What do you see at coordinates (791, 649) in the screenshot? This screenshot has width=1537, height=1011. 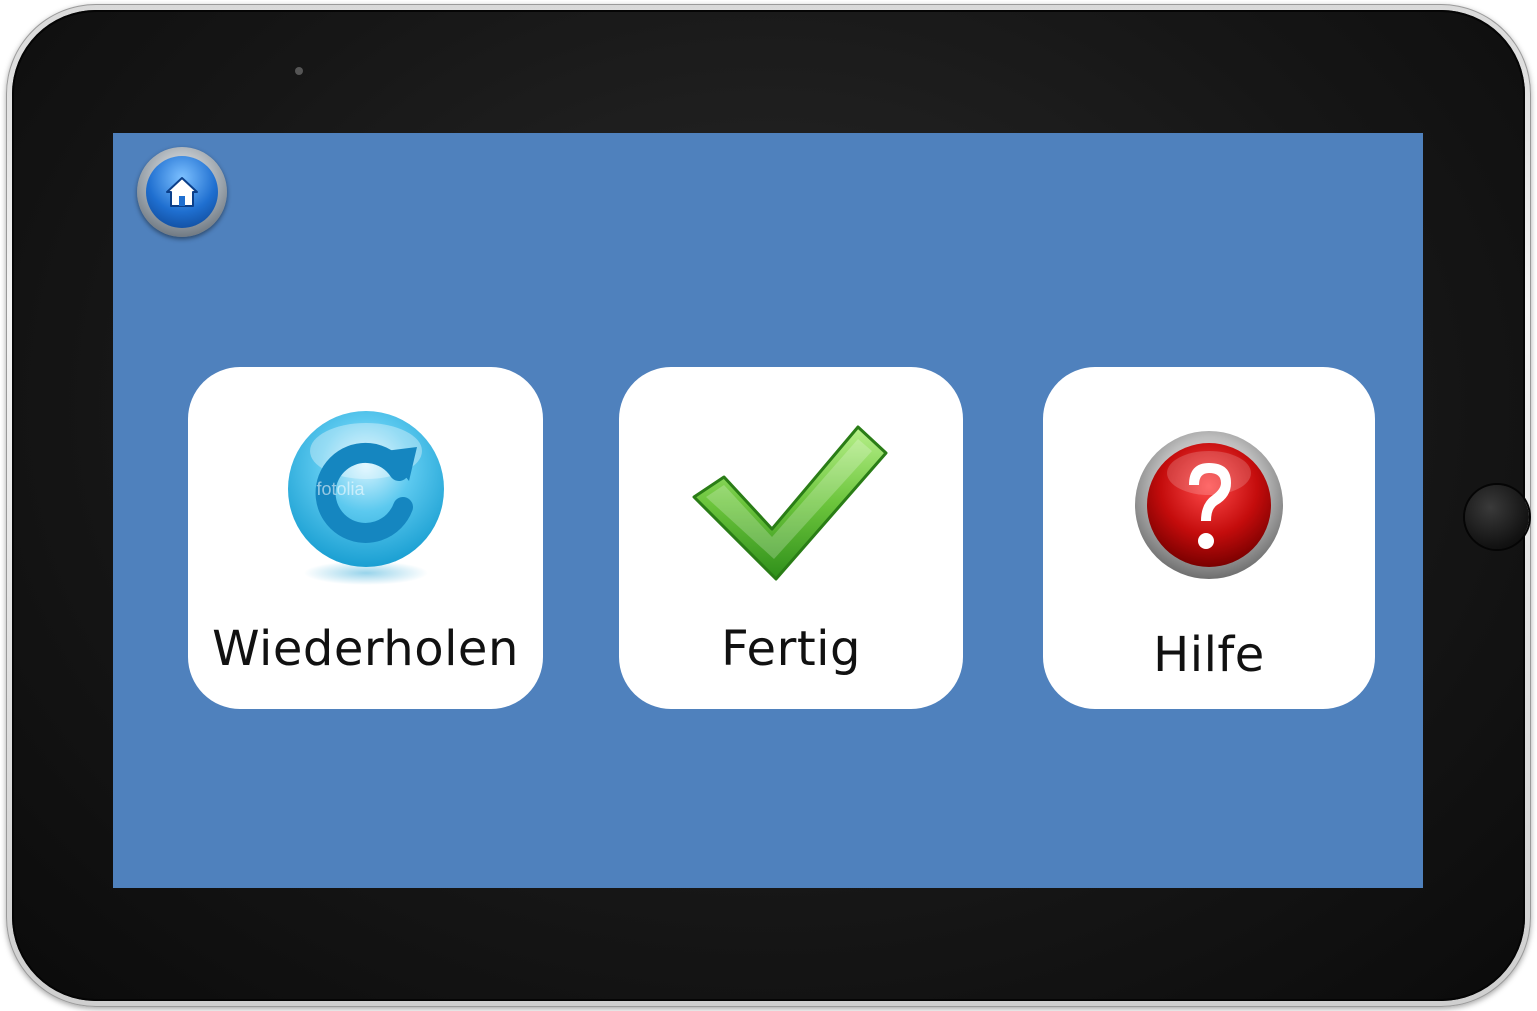 I see `done-label: Fertig` at bounding box center [791, 649].